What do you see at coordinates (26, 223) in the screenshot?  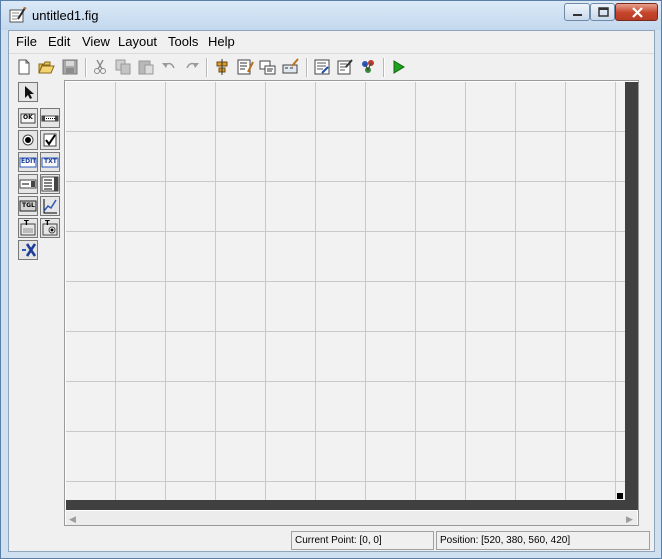 I see `panel-label: T` at bounding box center [26, 223].